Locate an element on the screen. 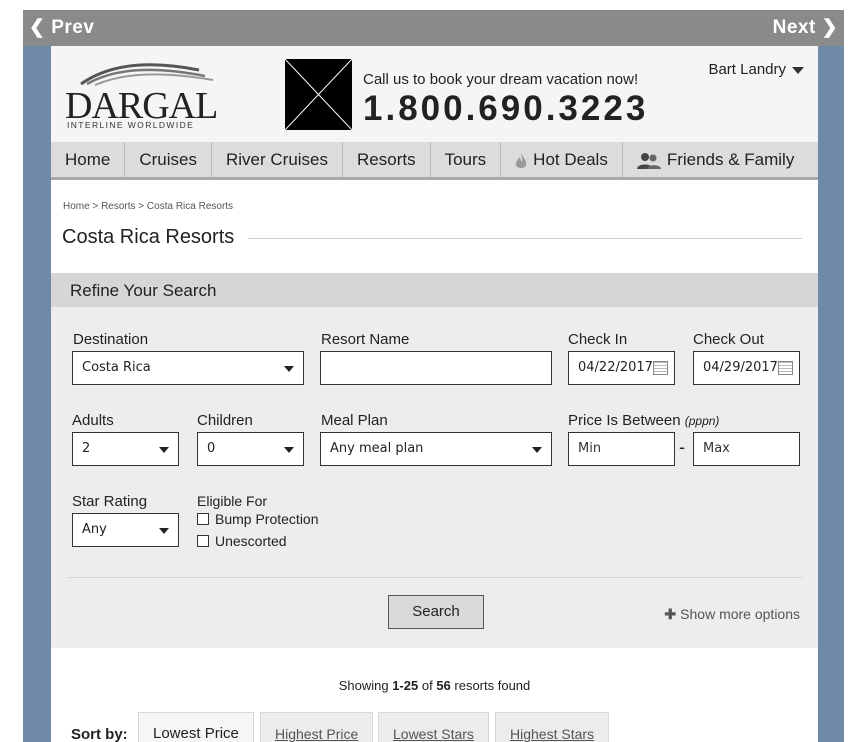 The width and height of the screenshot is (864, 742). nav-label: Tours is located at coordinates (465, 159).